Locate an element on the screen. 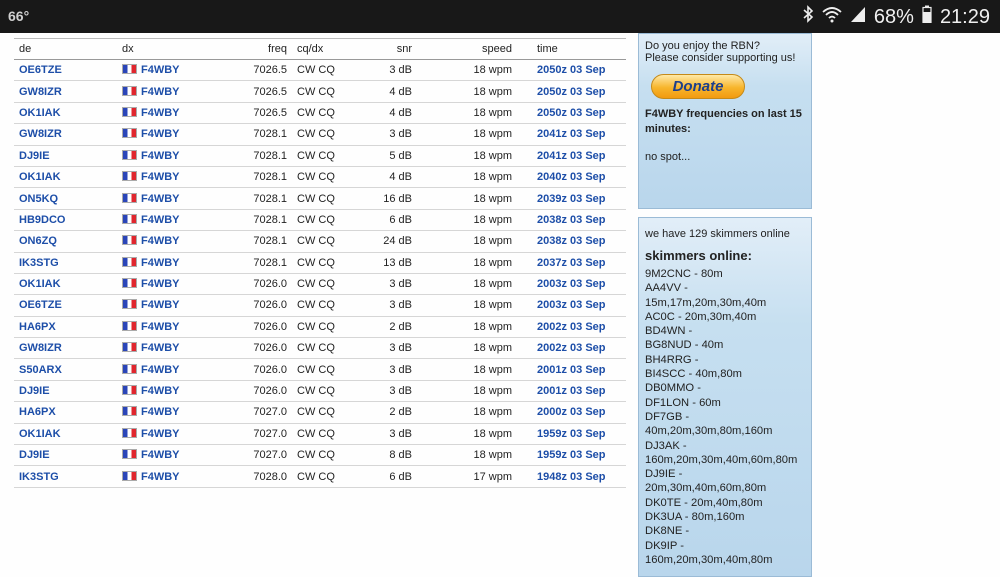 The image size is (1000, 577). spotter-callsign-cell: S50ARX is located at coordinates (65, 369).